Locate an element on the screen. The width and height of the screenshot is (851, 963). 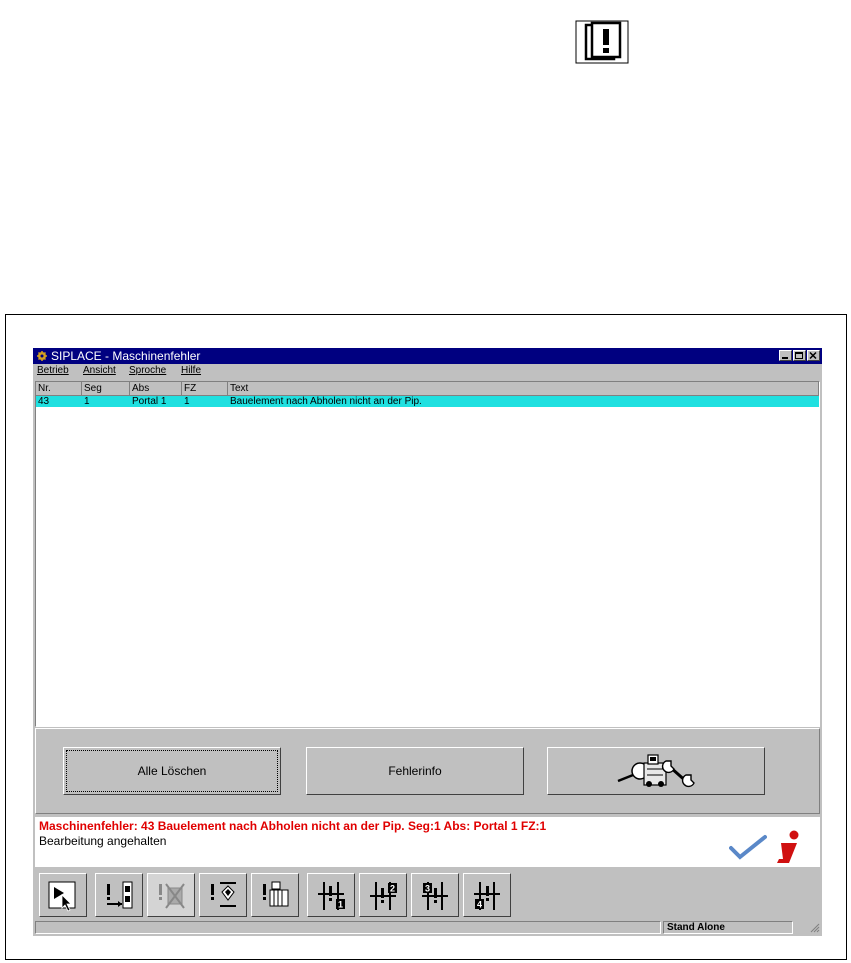
action-panel: Alle Löschen Fehlerinfo is located at coordinates (427, 771).